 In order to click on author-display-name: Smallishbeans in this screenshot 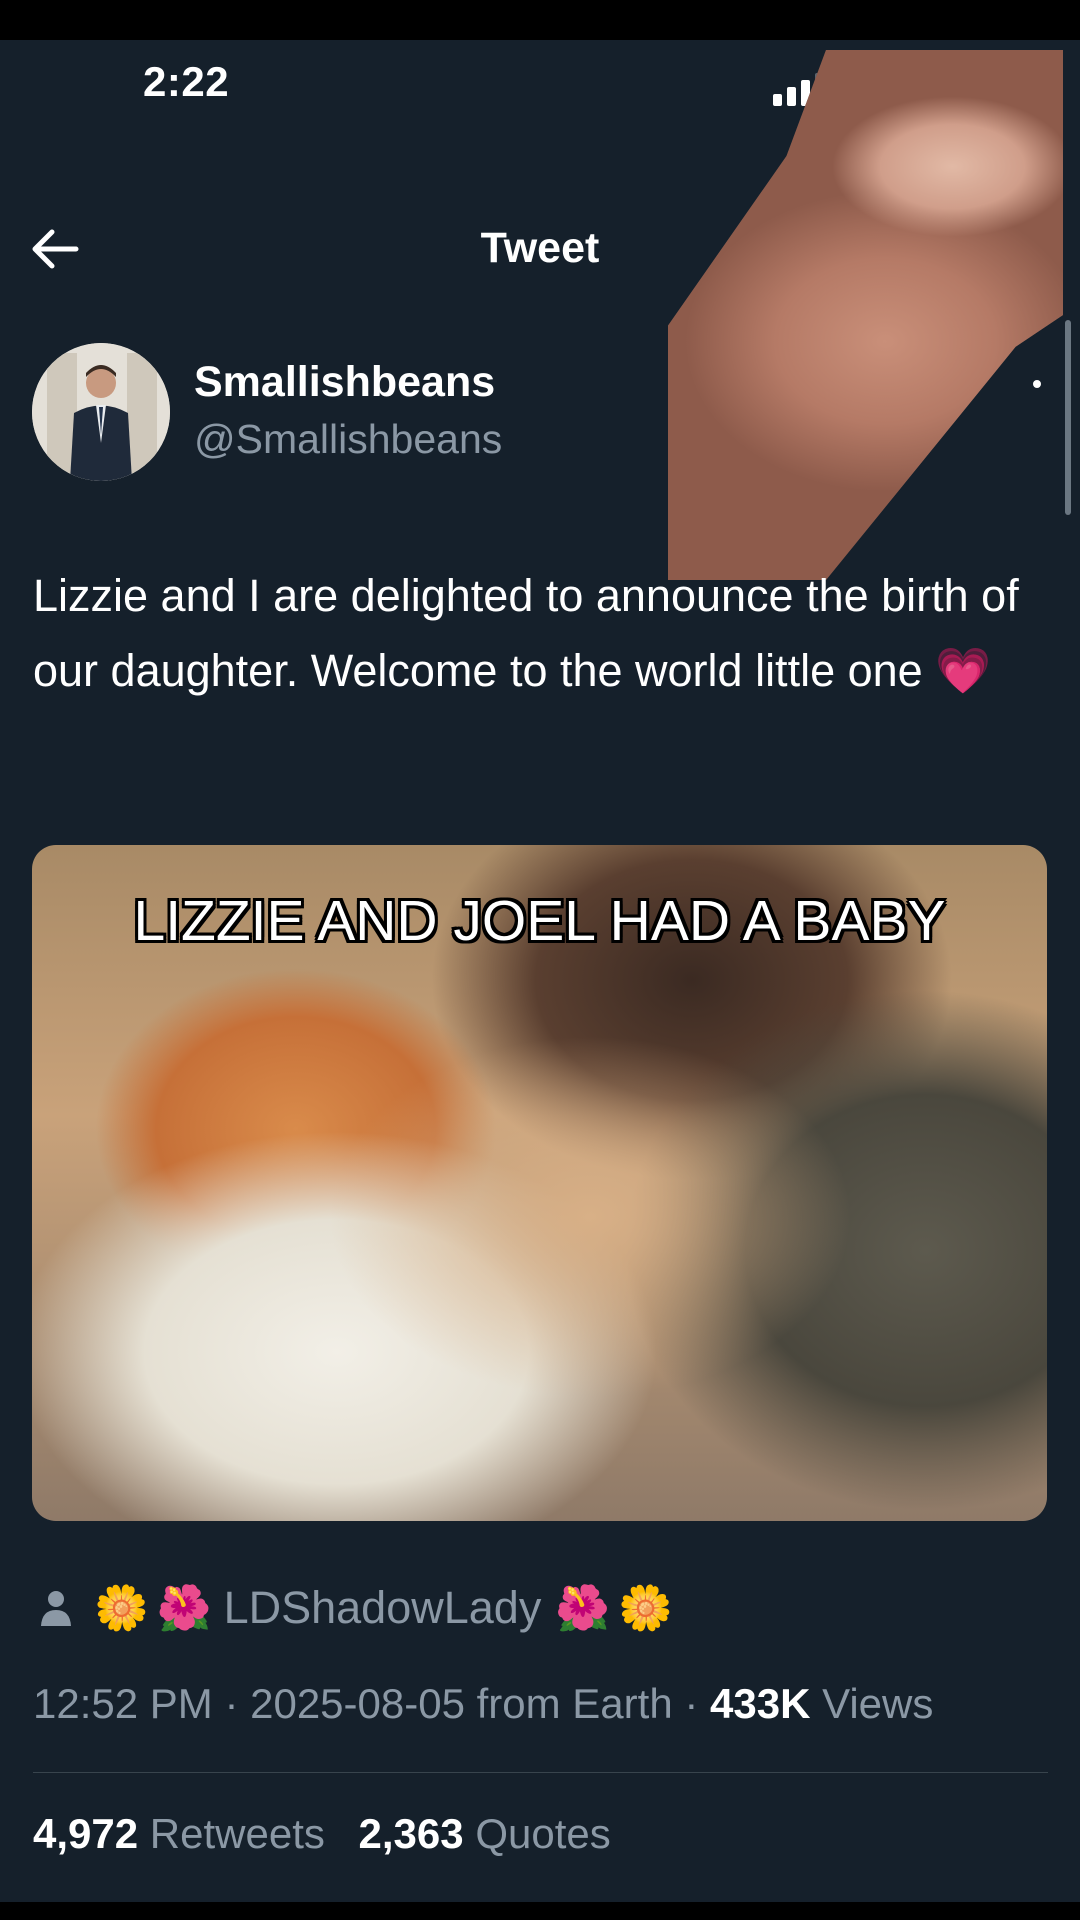, I will do `click(344, 382)`.